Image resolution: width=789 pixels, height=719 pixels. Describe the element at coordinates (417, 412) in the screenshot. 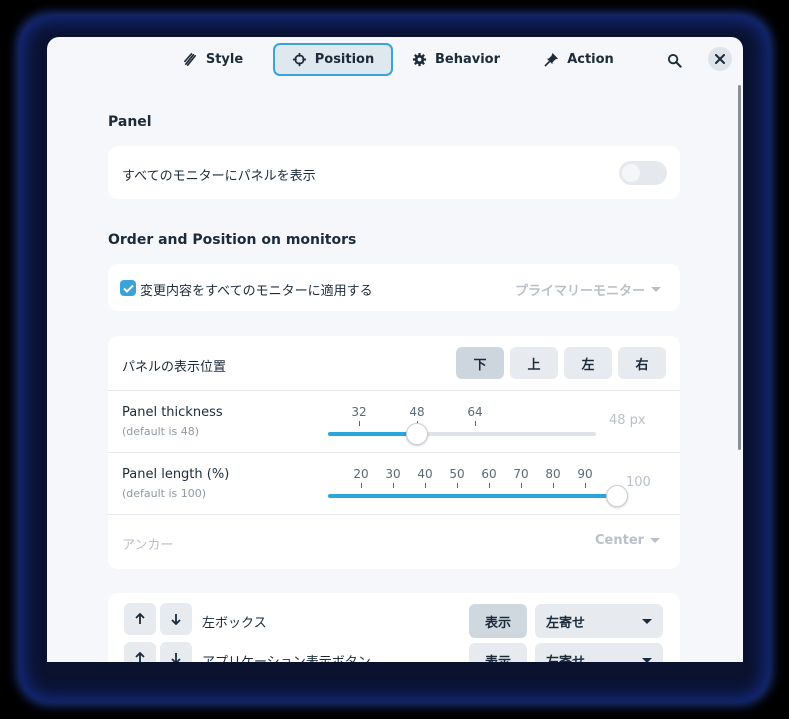

I see `thickness-tick-label: 48` at that location.